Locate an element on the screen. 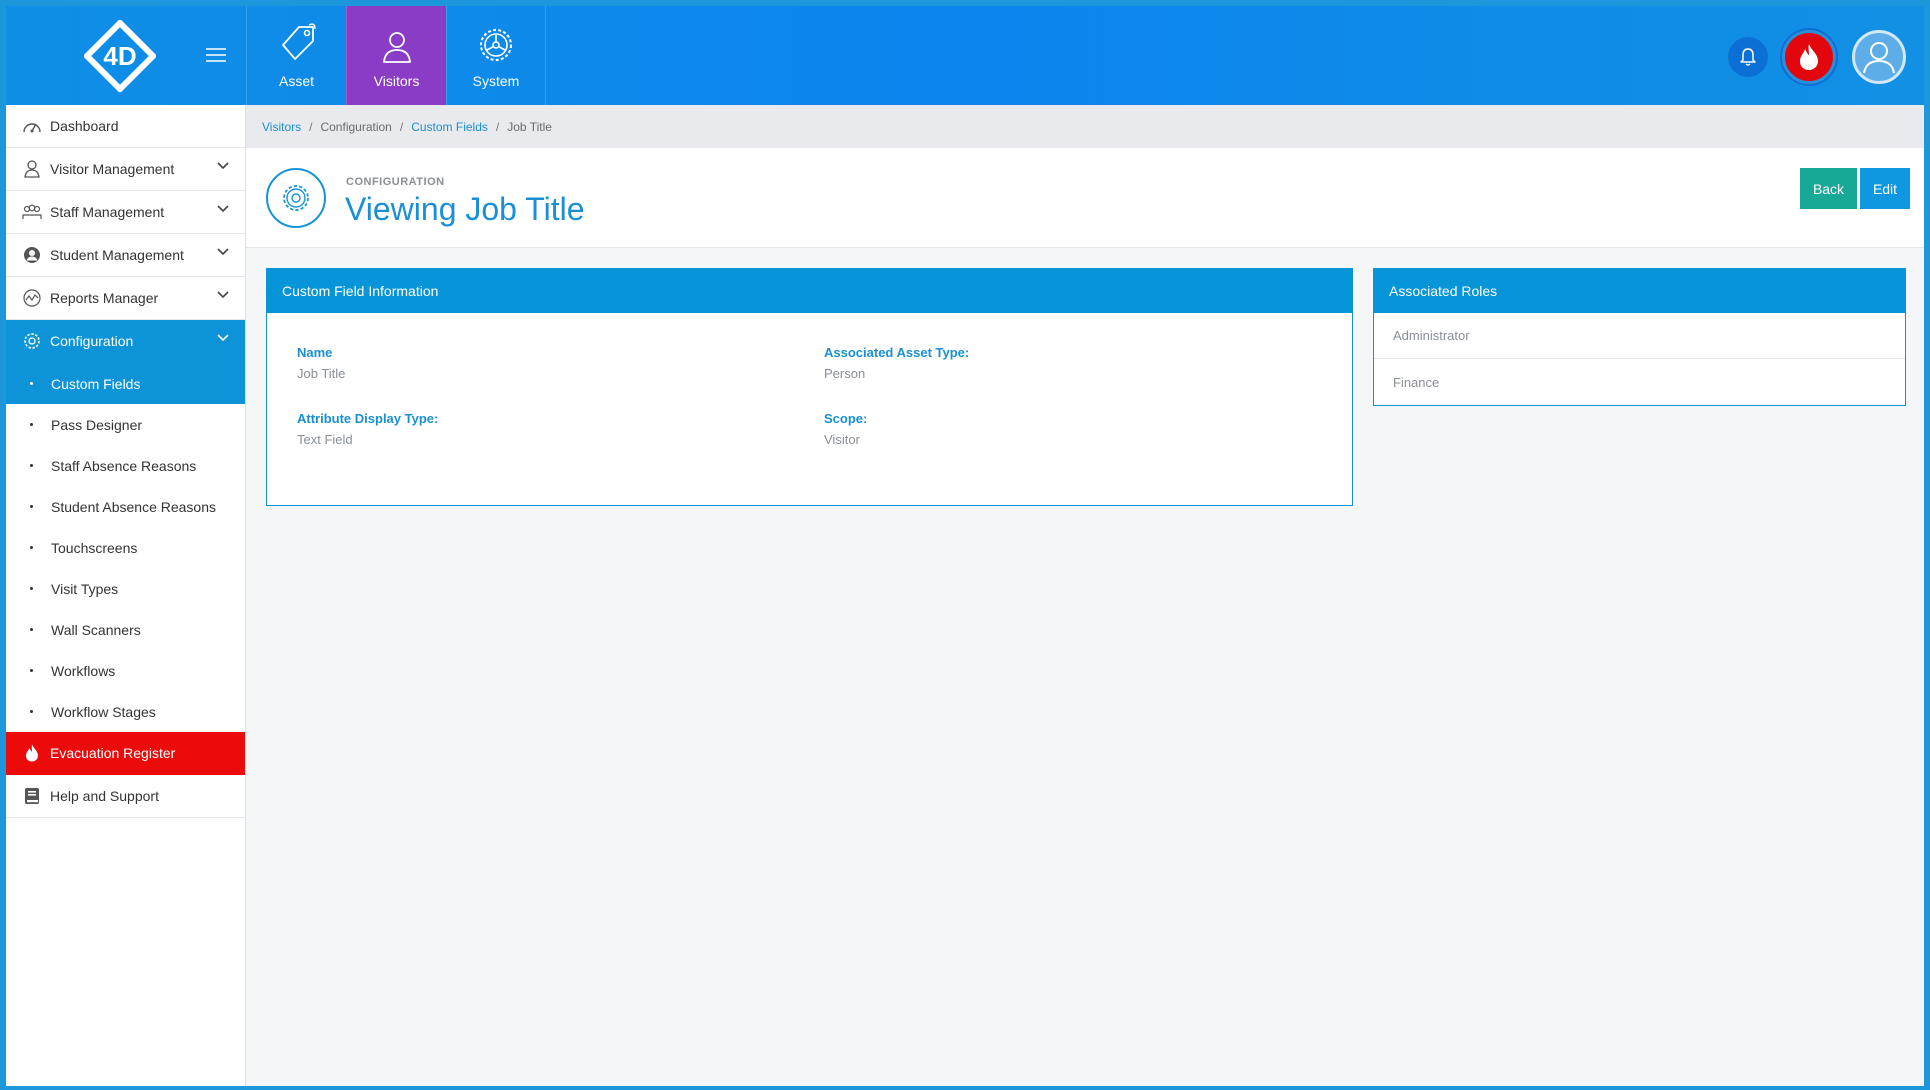 The width and height of the screenshot is (1930, 1090). display-type-value: Text Field is located at coordinates (325, 439).